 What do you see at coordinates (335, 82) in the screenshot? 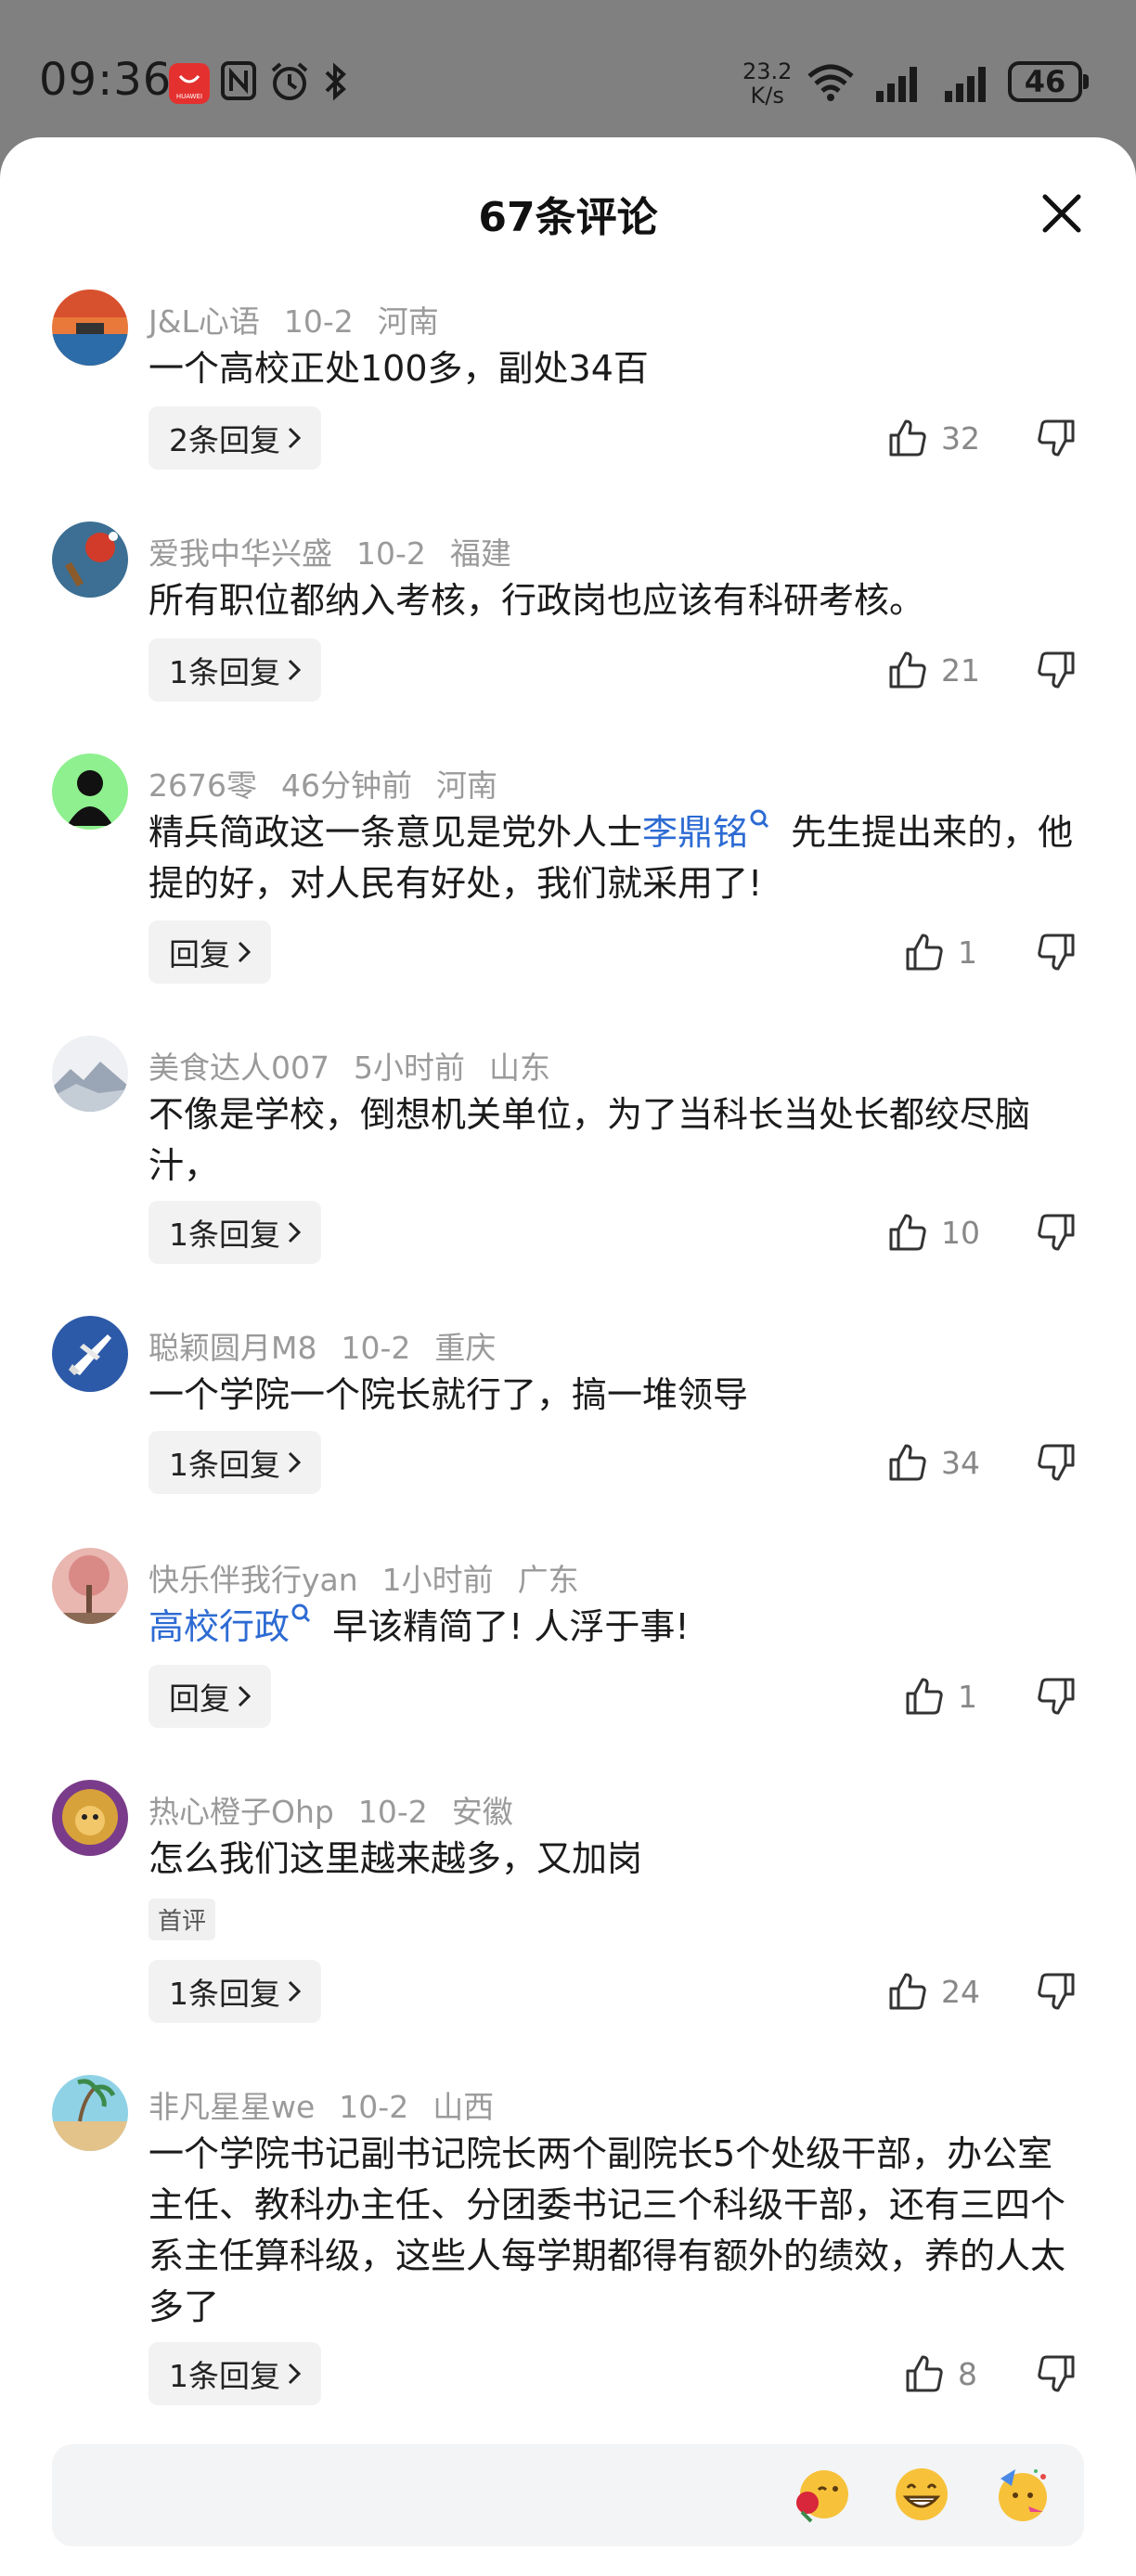
I see `bluetooth-icon` at bounding box center [335, 82].